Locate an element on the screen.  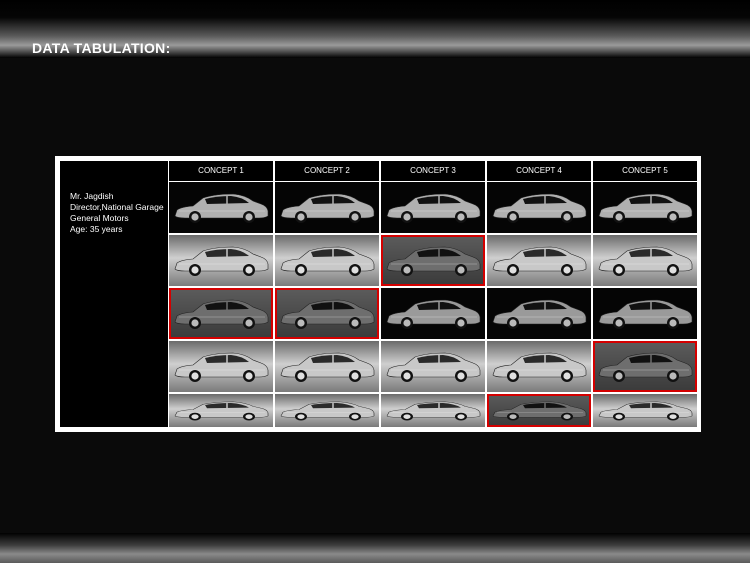
car-image-r5-c2 is located at coordinates (327, 410).